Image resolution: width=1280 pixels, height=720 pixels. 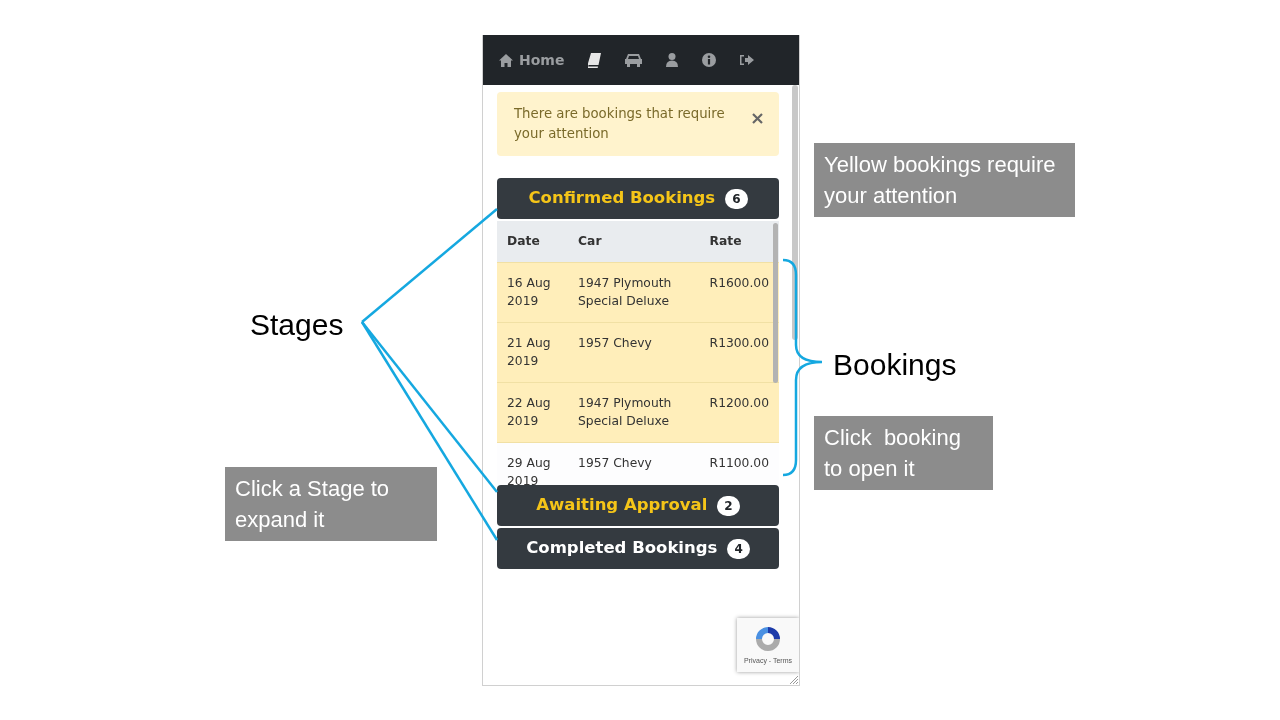 I want to click on user-icon, so click(x=672, y=60).